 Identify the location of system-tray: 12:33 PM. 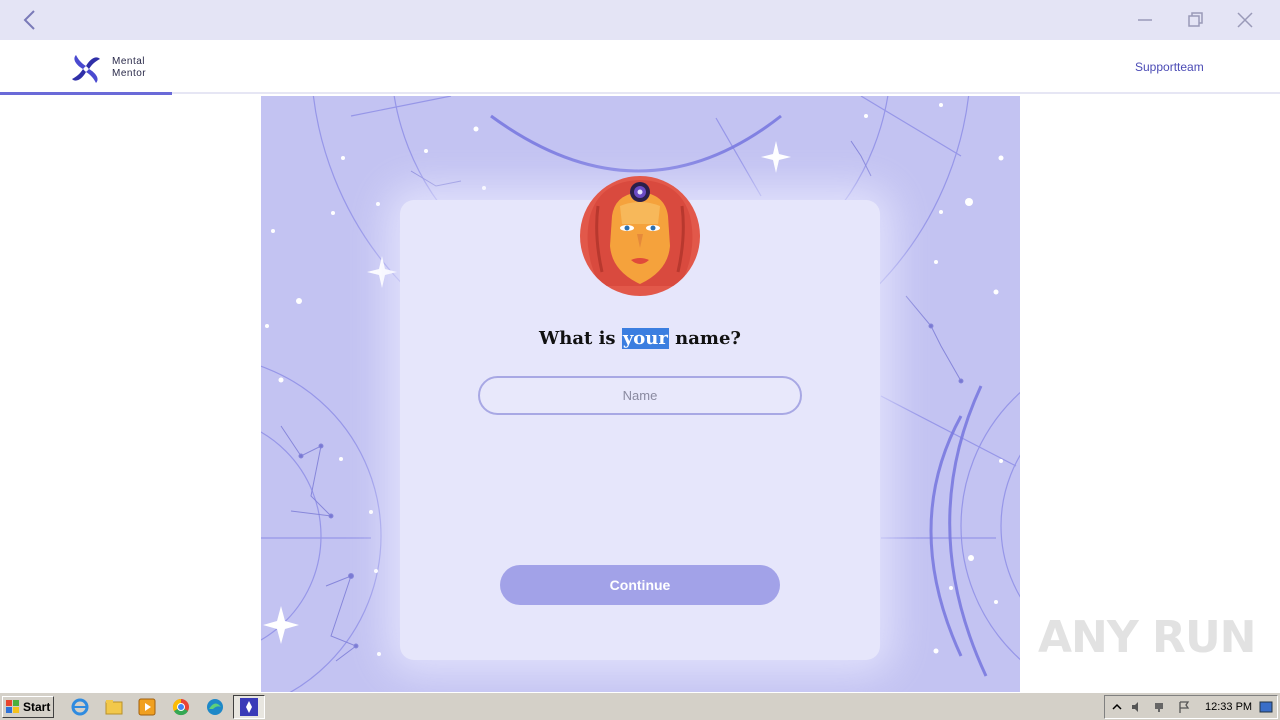
(1191, 707).